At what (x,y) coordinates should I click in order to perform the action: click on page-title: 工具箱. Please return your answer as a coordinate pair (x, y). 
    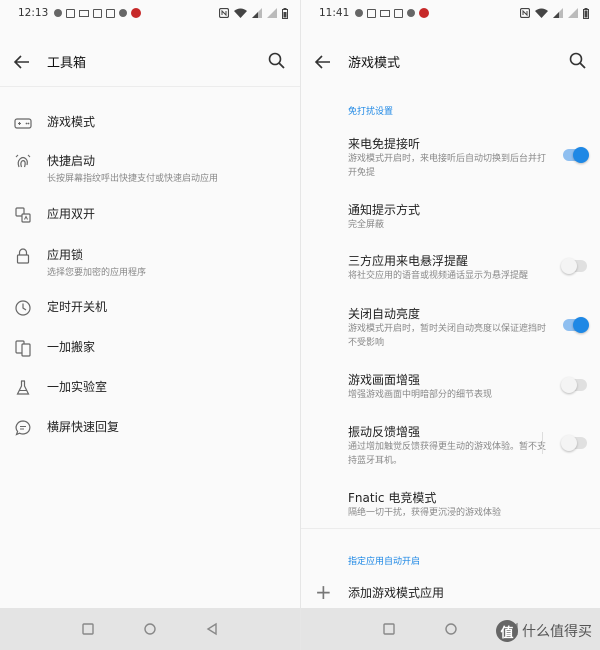
    Looking at the image, I should click on (67, 63).